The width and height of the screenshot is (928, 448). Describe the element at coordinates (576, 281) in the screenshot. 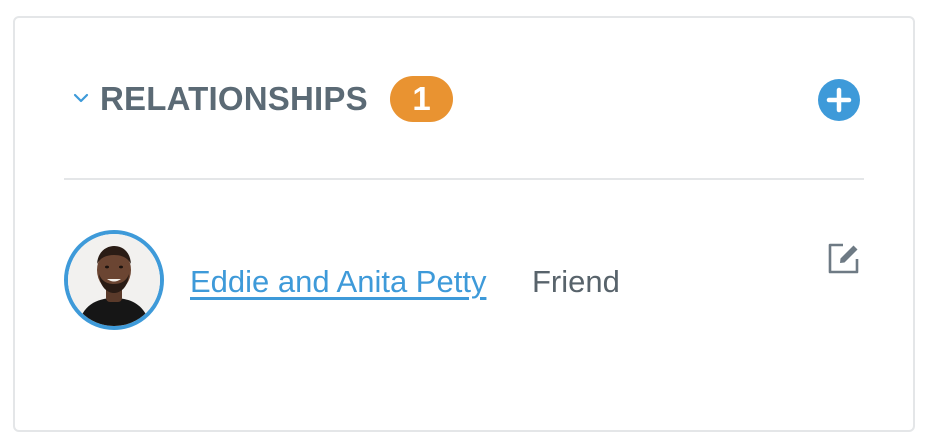

I see `relationship-type: Friend` at that location.